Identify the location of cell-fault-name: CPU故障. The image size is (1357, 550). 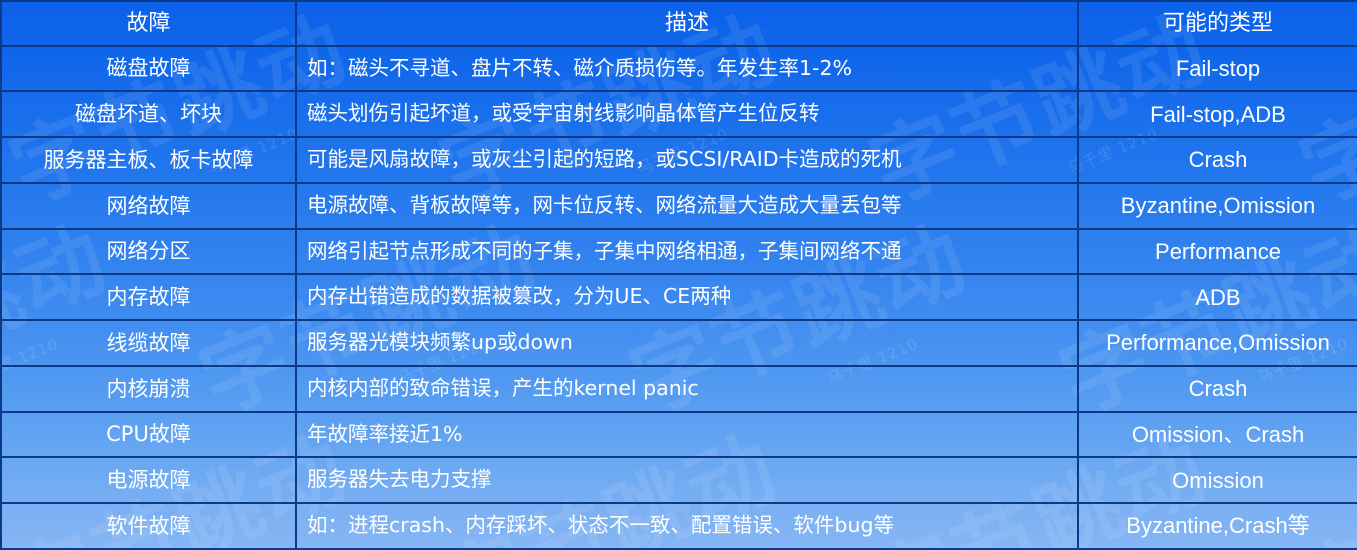
(148, 434).